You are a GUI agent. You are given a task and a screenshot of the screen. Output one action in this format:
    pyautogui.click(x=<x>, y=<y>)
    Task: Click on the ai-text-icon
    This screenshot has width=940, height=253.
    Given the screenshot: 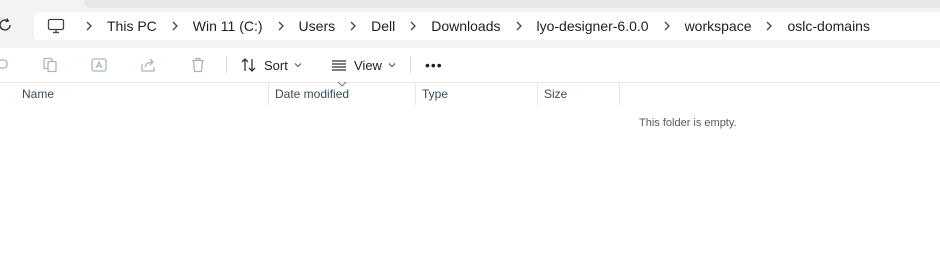 What is the action you would take?
    pyautogui.click(x=99, y=65)
    